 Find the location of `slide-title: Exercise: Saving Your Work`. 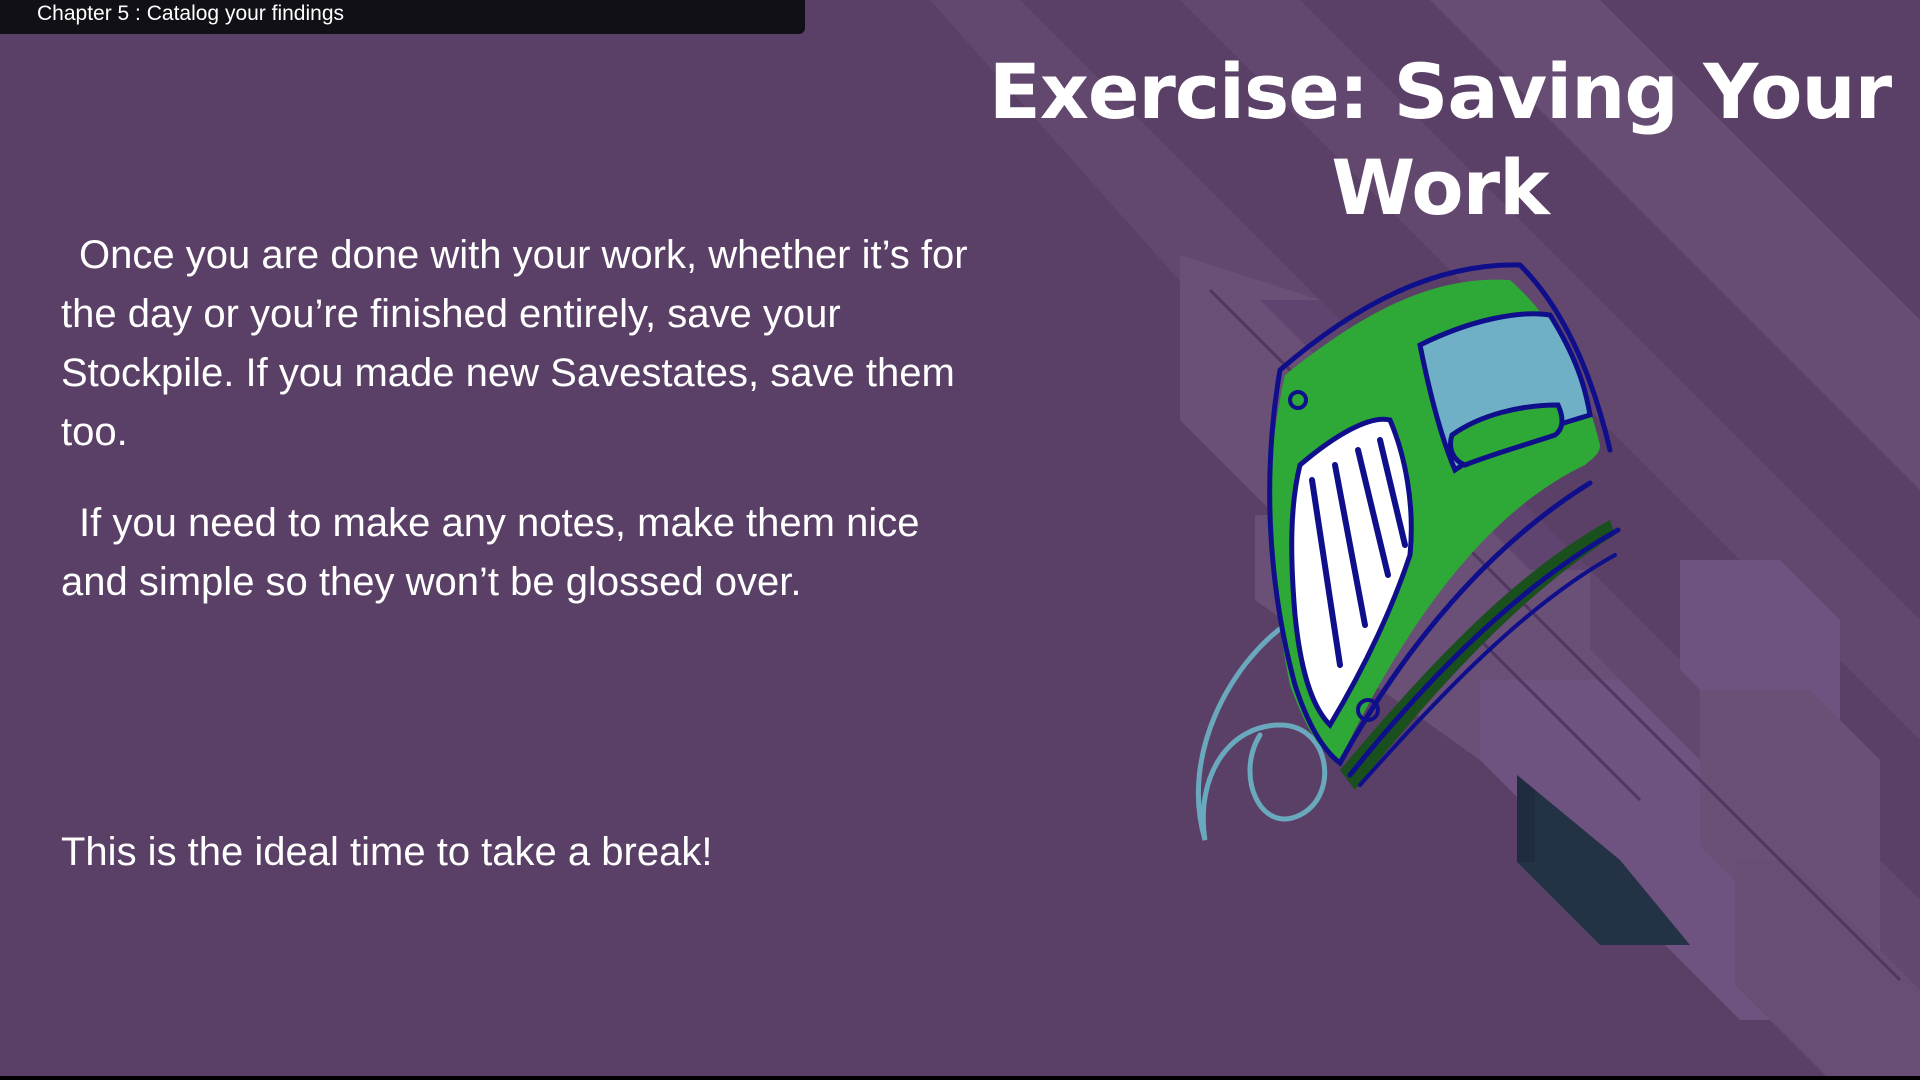

slide-title: Exercise: Saving Your Work is located at coordinates (1440, 139).